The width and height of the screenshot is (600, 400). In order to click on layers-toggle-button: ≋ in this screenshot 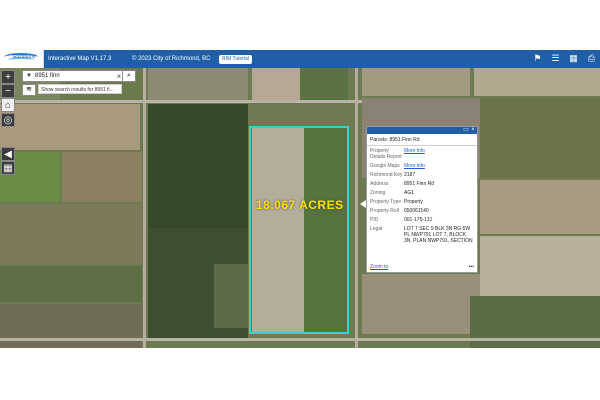, I will do `click(29, 90)`.